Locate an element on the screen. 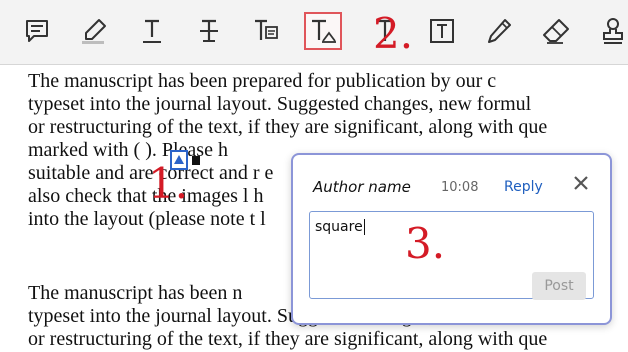  pencil-icon is located at coordinates (499, 31).